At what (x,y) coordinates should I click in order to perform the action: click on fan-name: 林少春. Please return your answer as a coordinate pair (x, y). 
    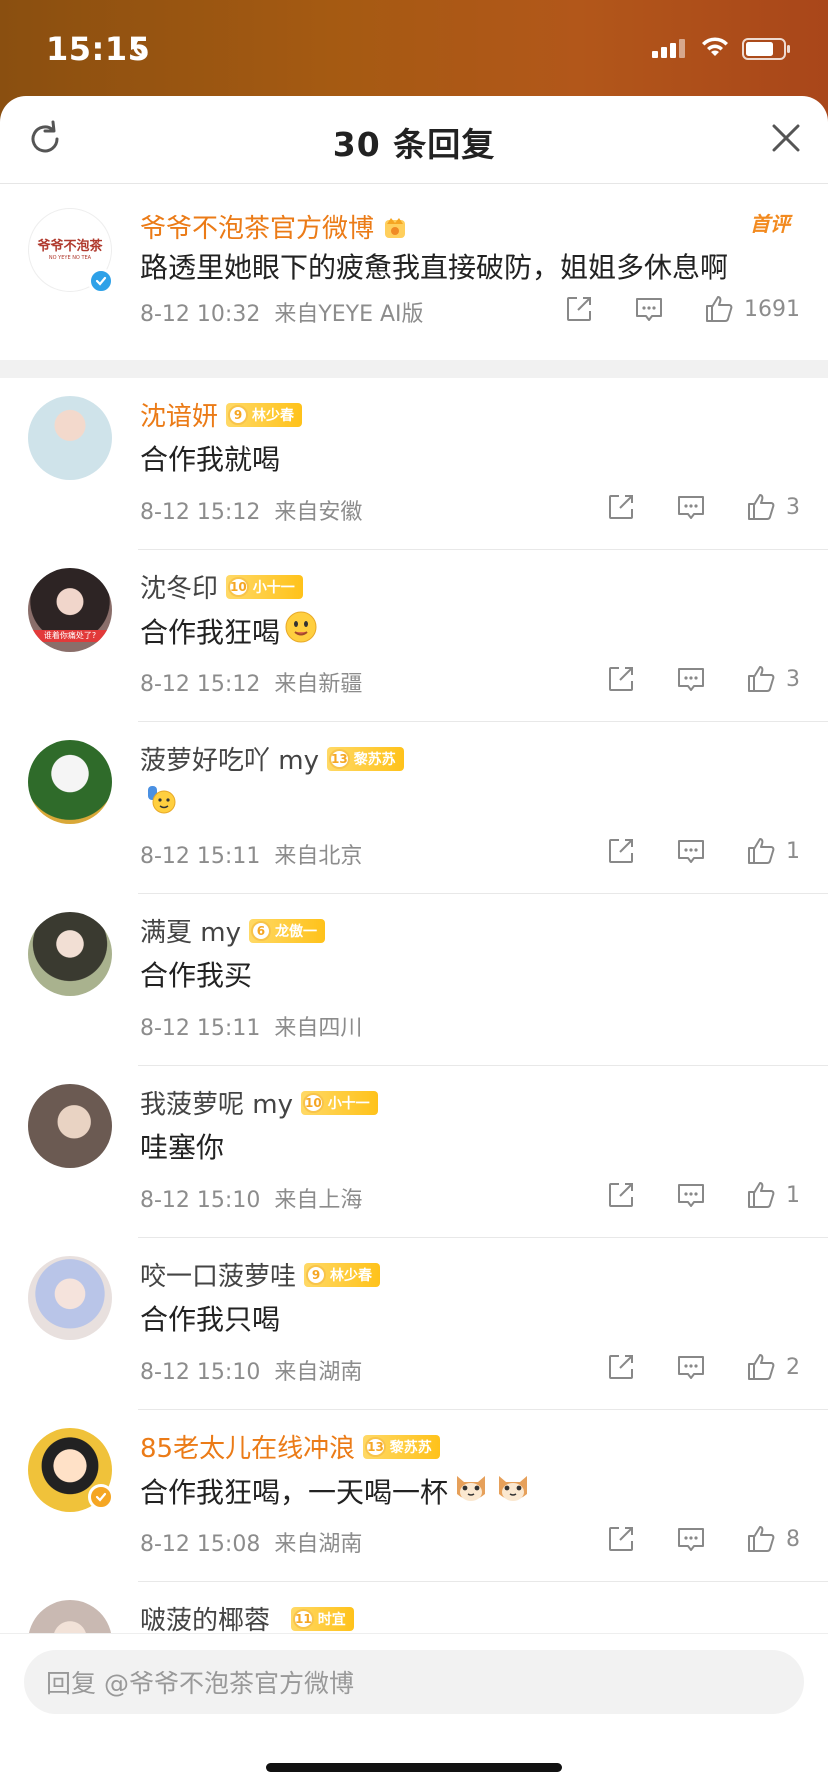
    Looking at the image, I should click on (273, 415).